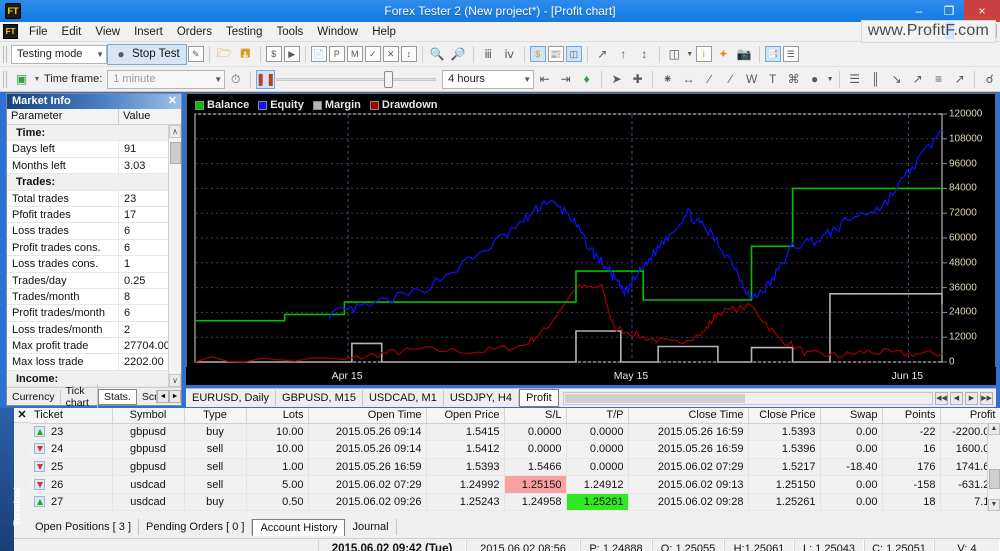  I want to click on testing-mode-combo: Testing mode ▼, so click(59, 54).